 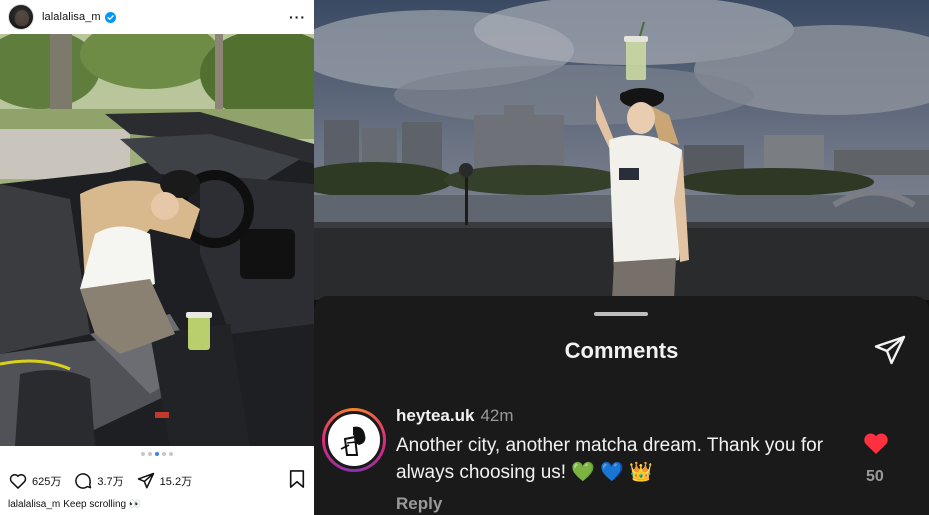 What do you see at coordinates (21, 17) in the screenshot?
I see `profile-avatar` at bounding box center [21, 17].